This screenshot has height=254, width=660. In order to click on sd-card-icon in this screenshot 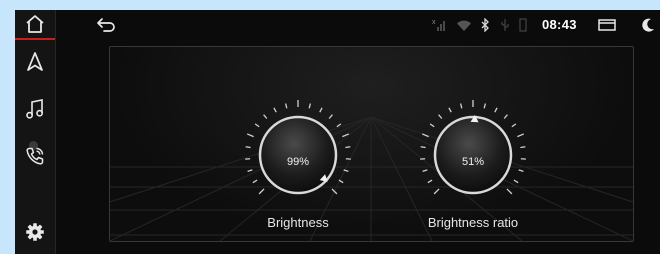, I will do `click(523, 25)`.